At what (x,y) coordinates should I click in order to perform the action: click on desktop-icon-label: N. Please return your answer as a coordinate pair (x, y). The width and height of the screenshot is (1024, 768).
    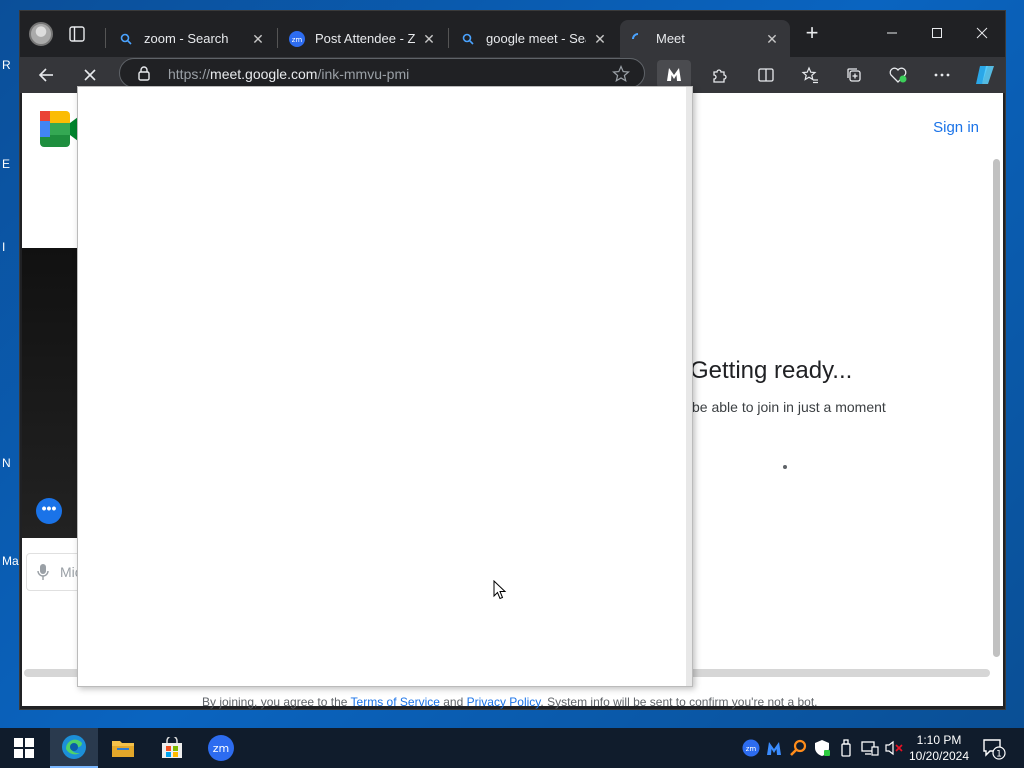
    Looking at the image, I should click on (6, 463).